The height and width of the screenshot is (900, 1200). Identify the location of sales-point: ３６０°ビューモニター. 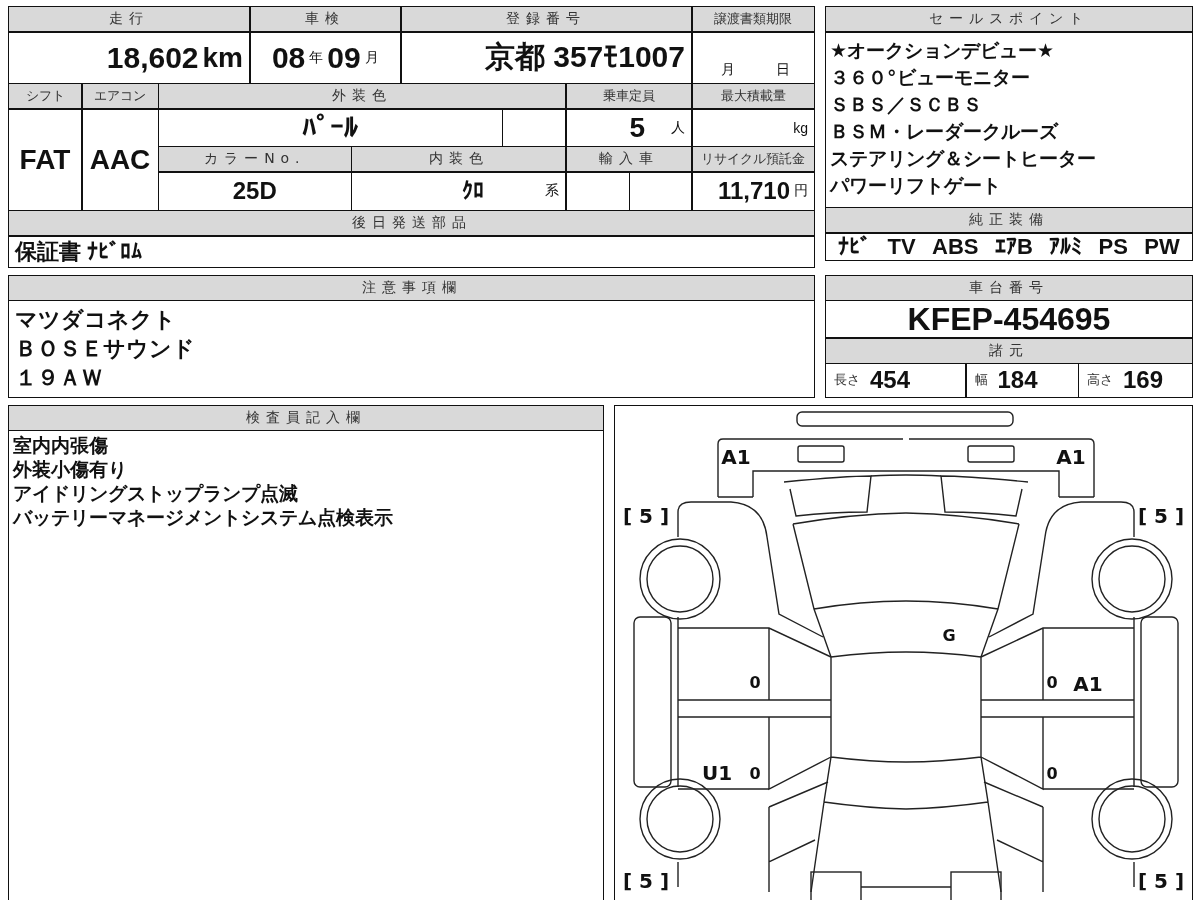
(930, 77).